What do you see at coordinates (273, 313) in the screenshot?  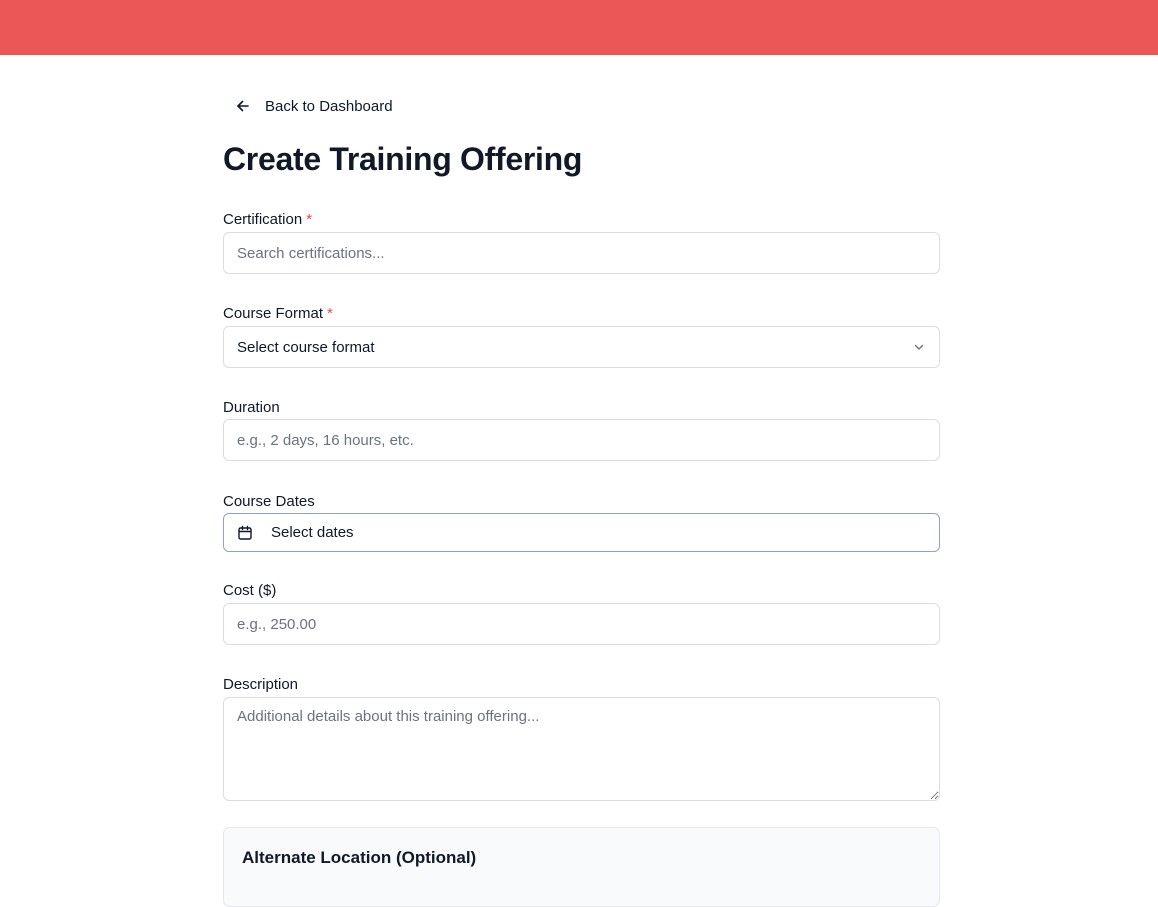 I see `course-format-label-text: Course Format` at bounding box center [273, 313].